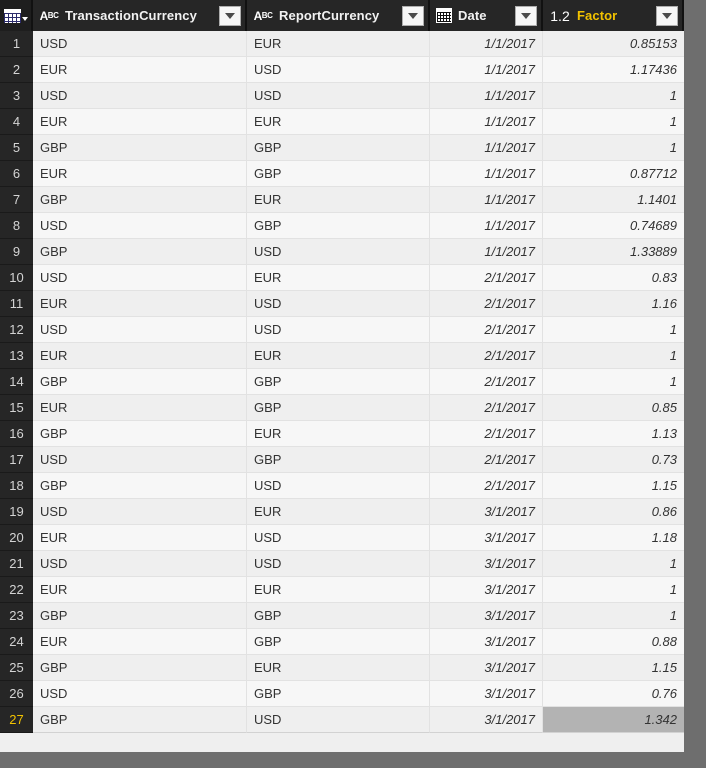 This screenshot has width=706, height=768. Describe the element at coordinates (140, 15) in the screenshot. I see `column-header-transactioncurrency: ABC TransactionCurrency` at that location.